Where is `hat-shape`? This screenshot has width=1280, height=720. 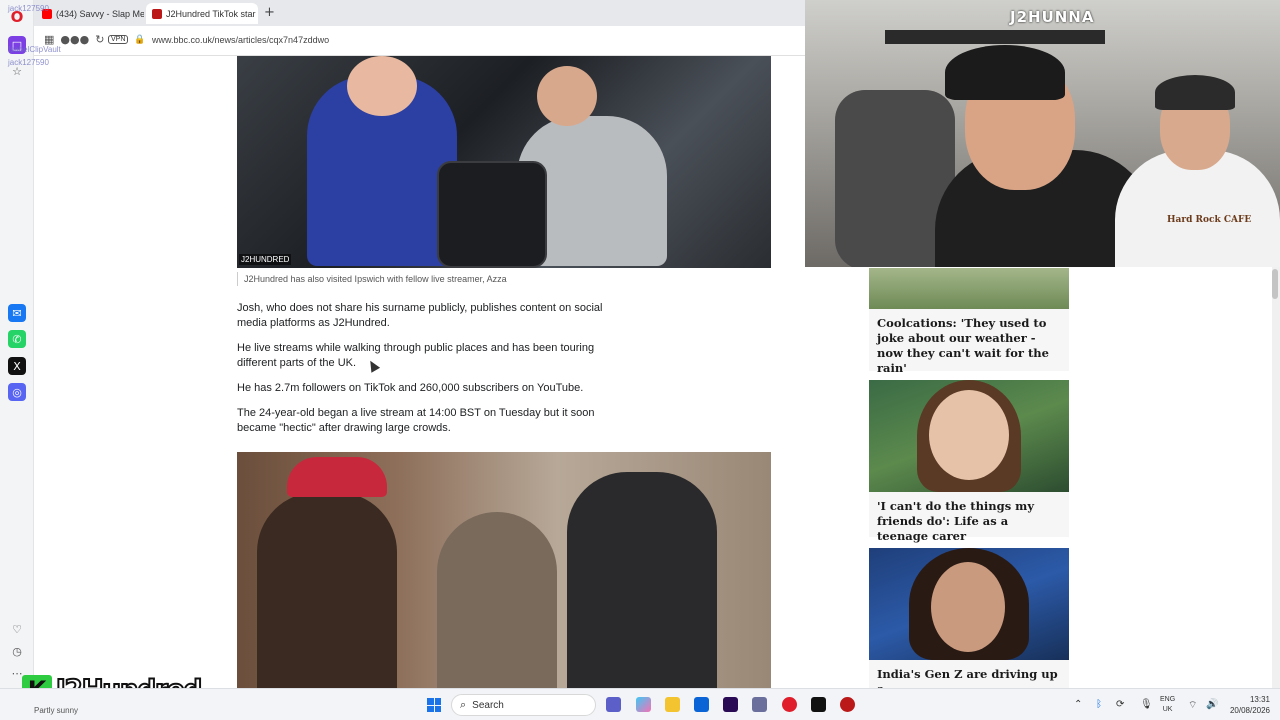 hat-shape is located at coordinates (337, 477).